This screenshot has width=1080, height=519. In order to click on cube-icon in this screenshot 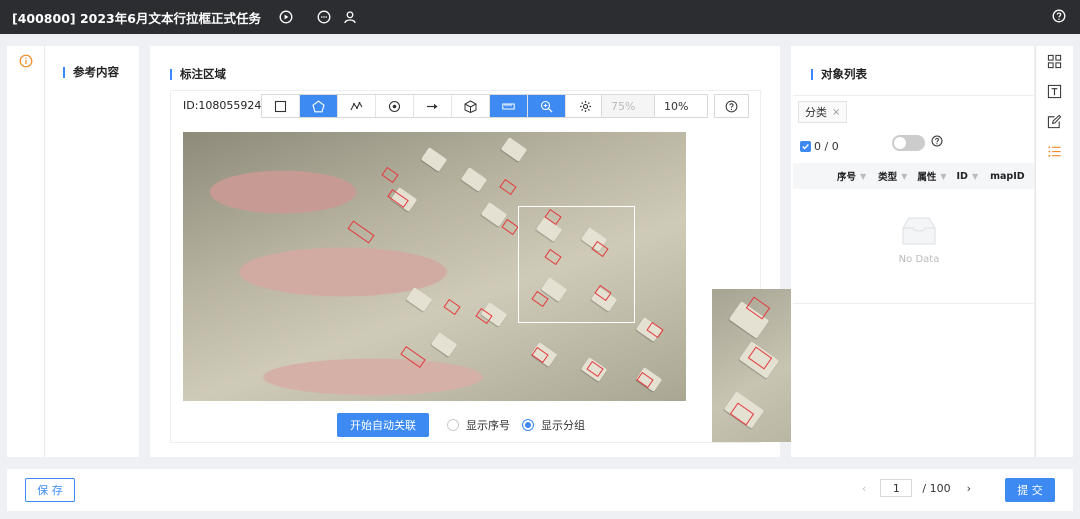, I will do `click(470, 106)`.